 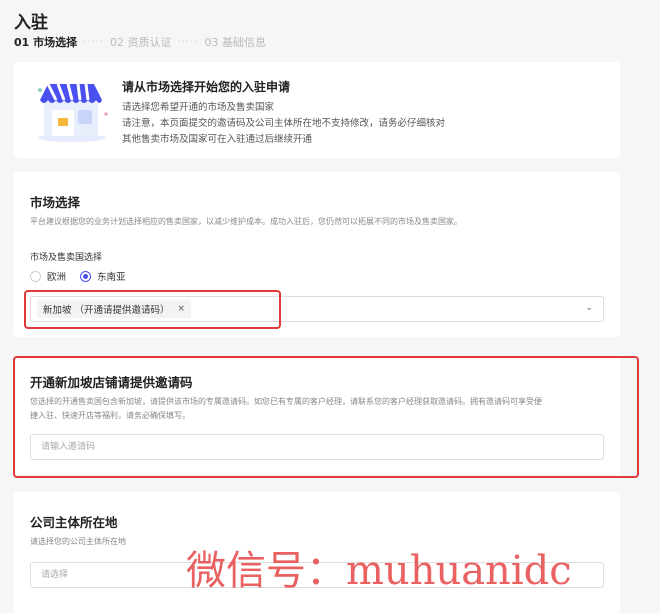 I want to click on step-basic-info: 03 基础信息, so click(x=235, y=42).